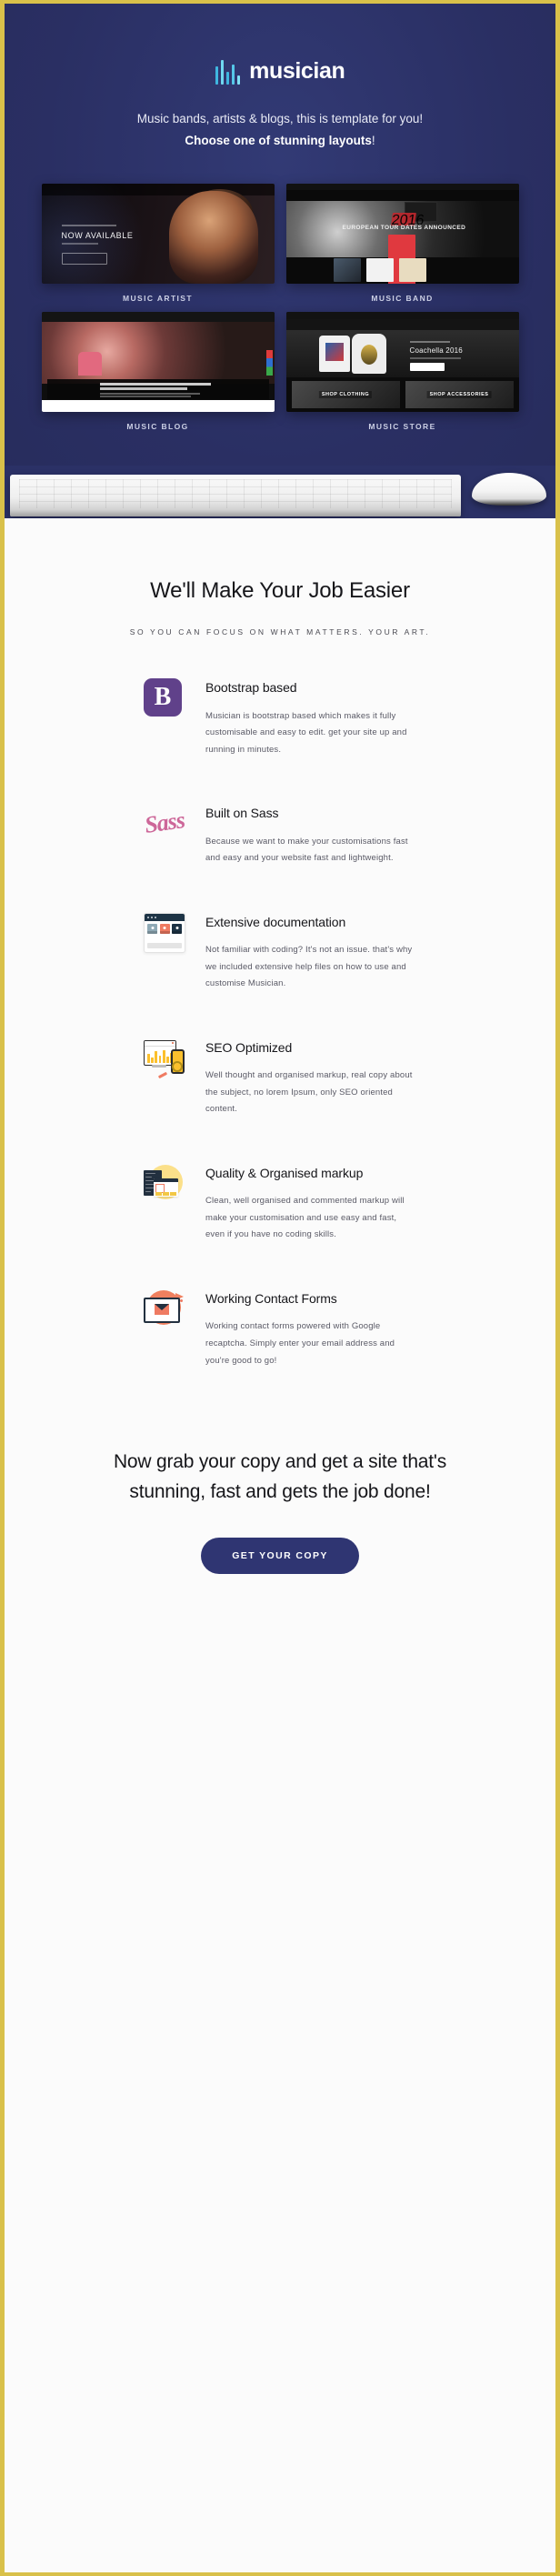 The image size is (560, 2576). Describe the element at coordinates (164, 933) in the screenshot. I see `documentation-icon` at that location.